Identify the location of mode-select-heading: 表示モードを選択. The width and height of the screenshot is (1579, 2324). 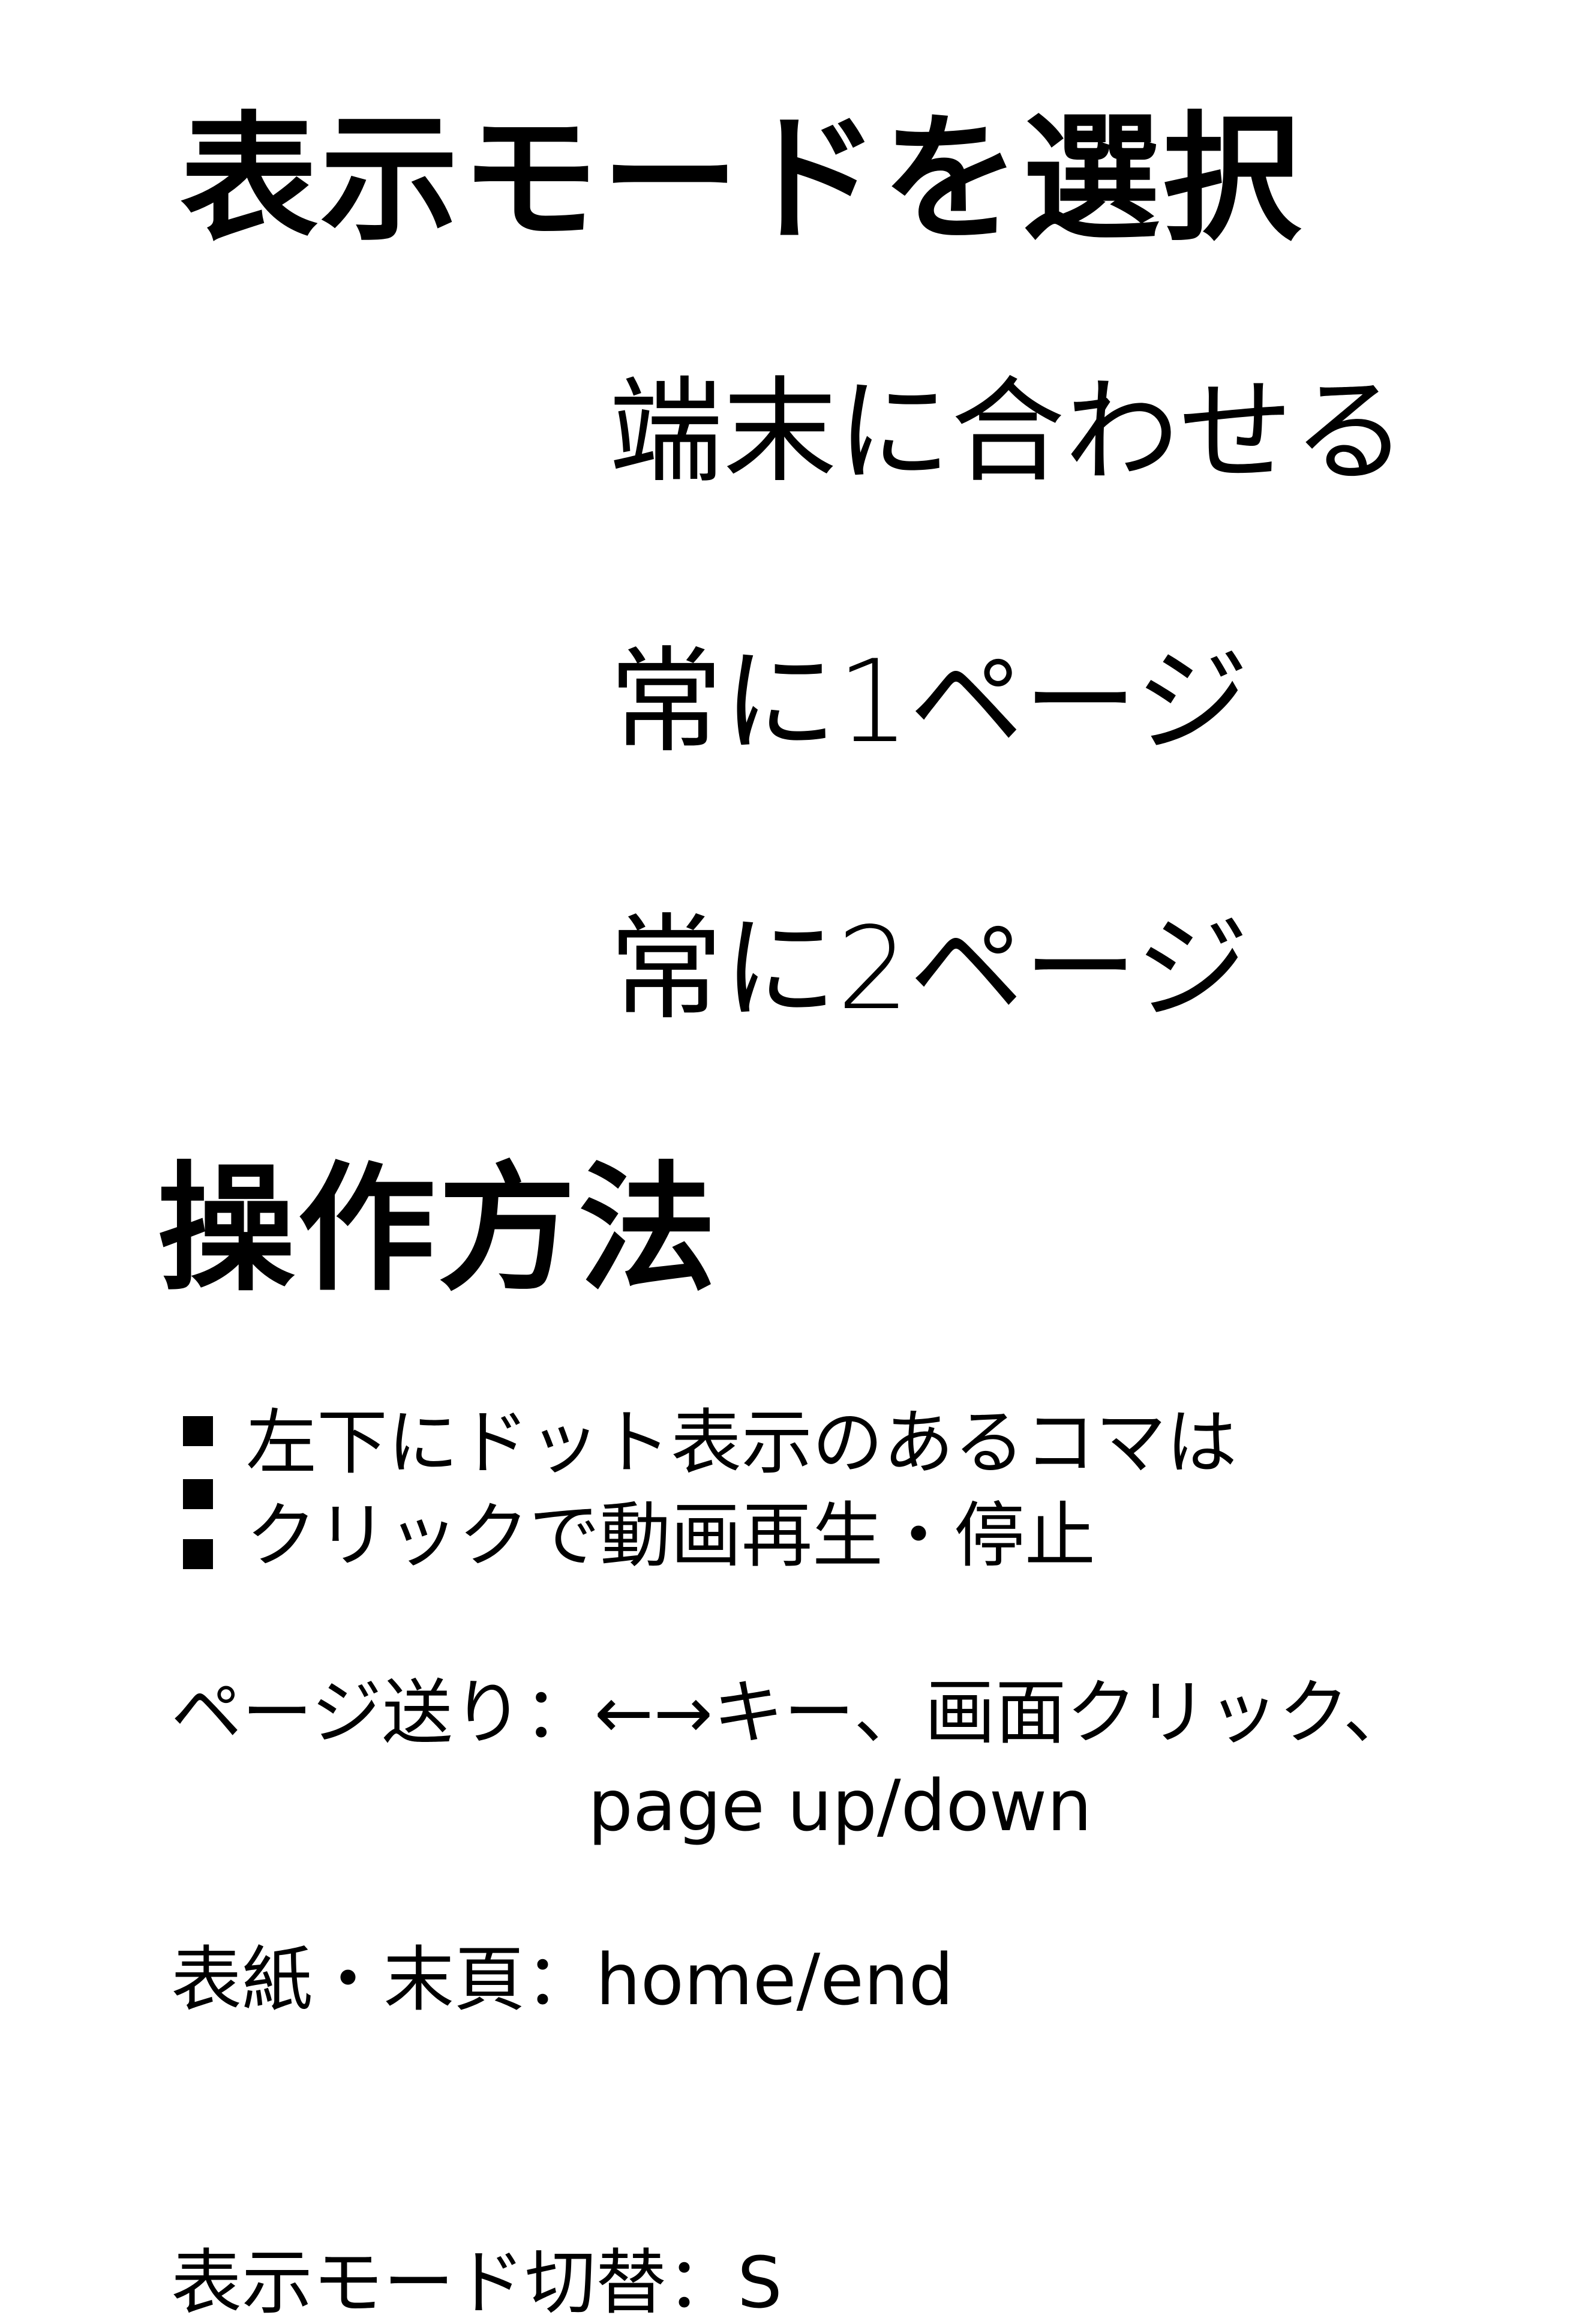
(742, 180).